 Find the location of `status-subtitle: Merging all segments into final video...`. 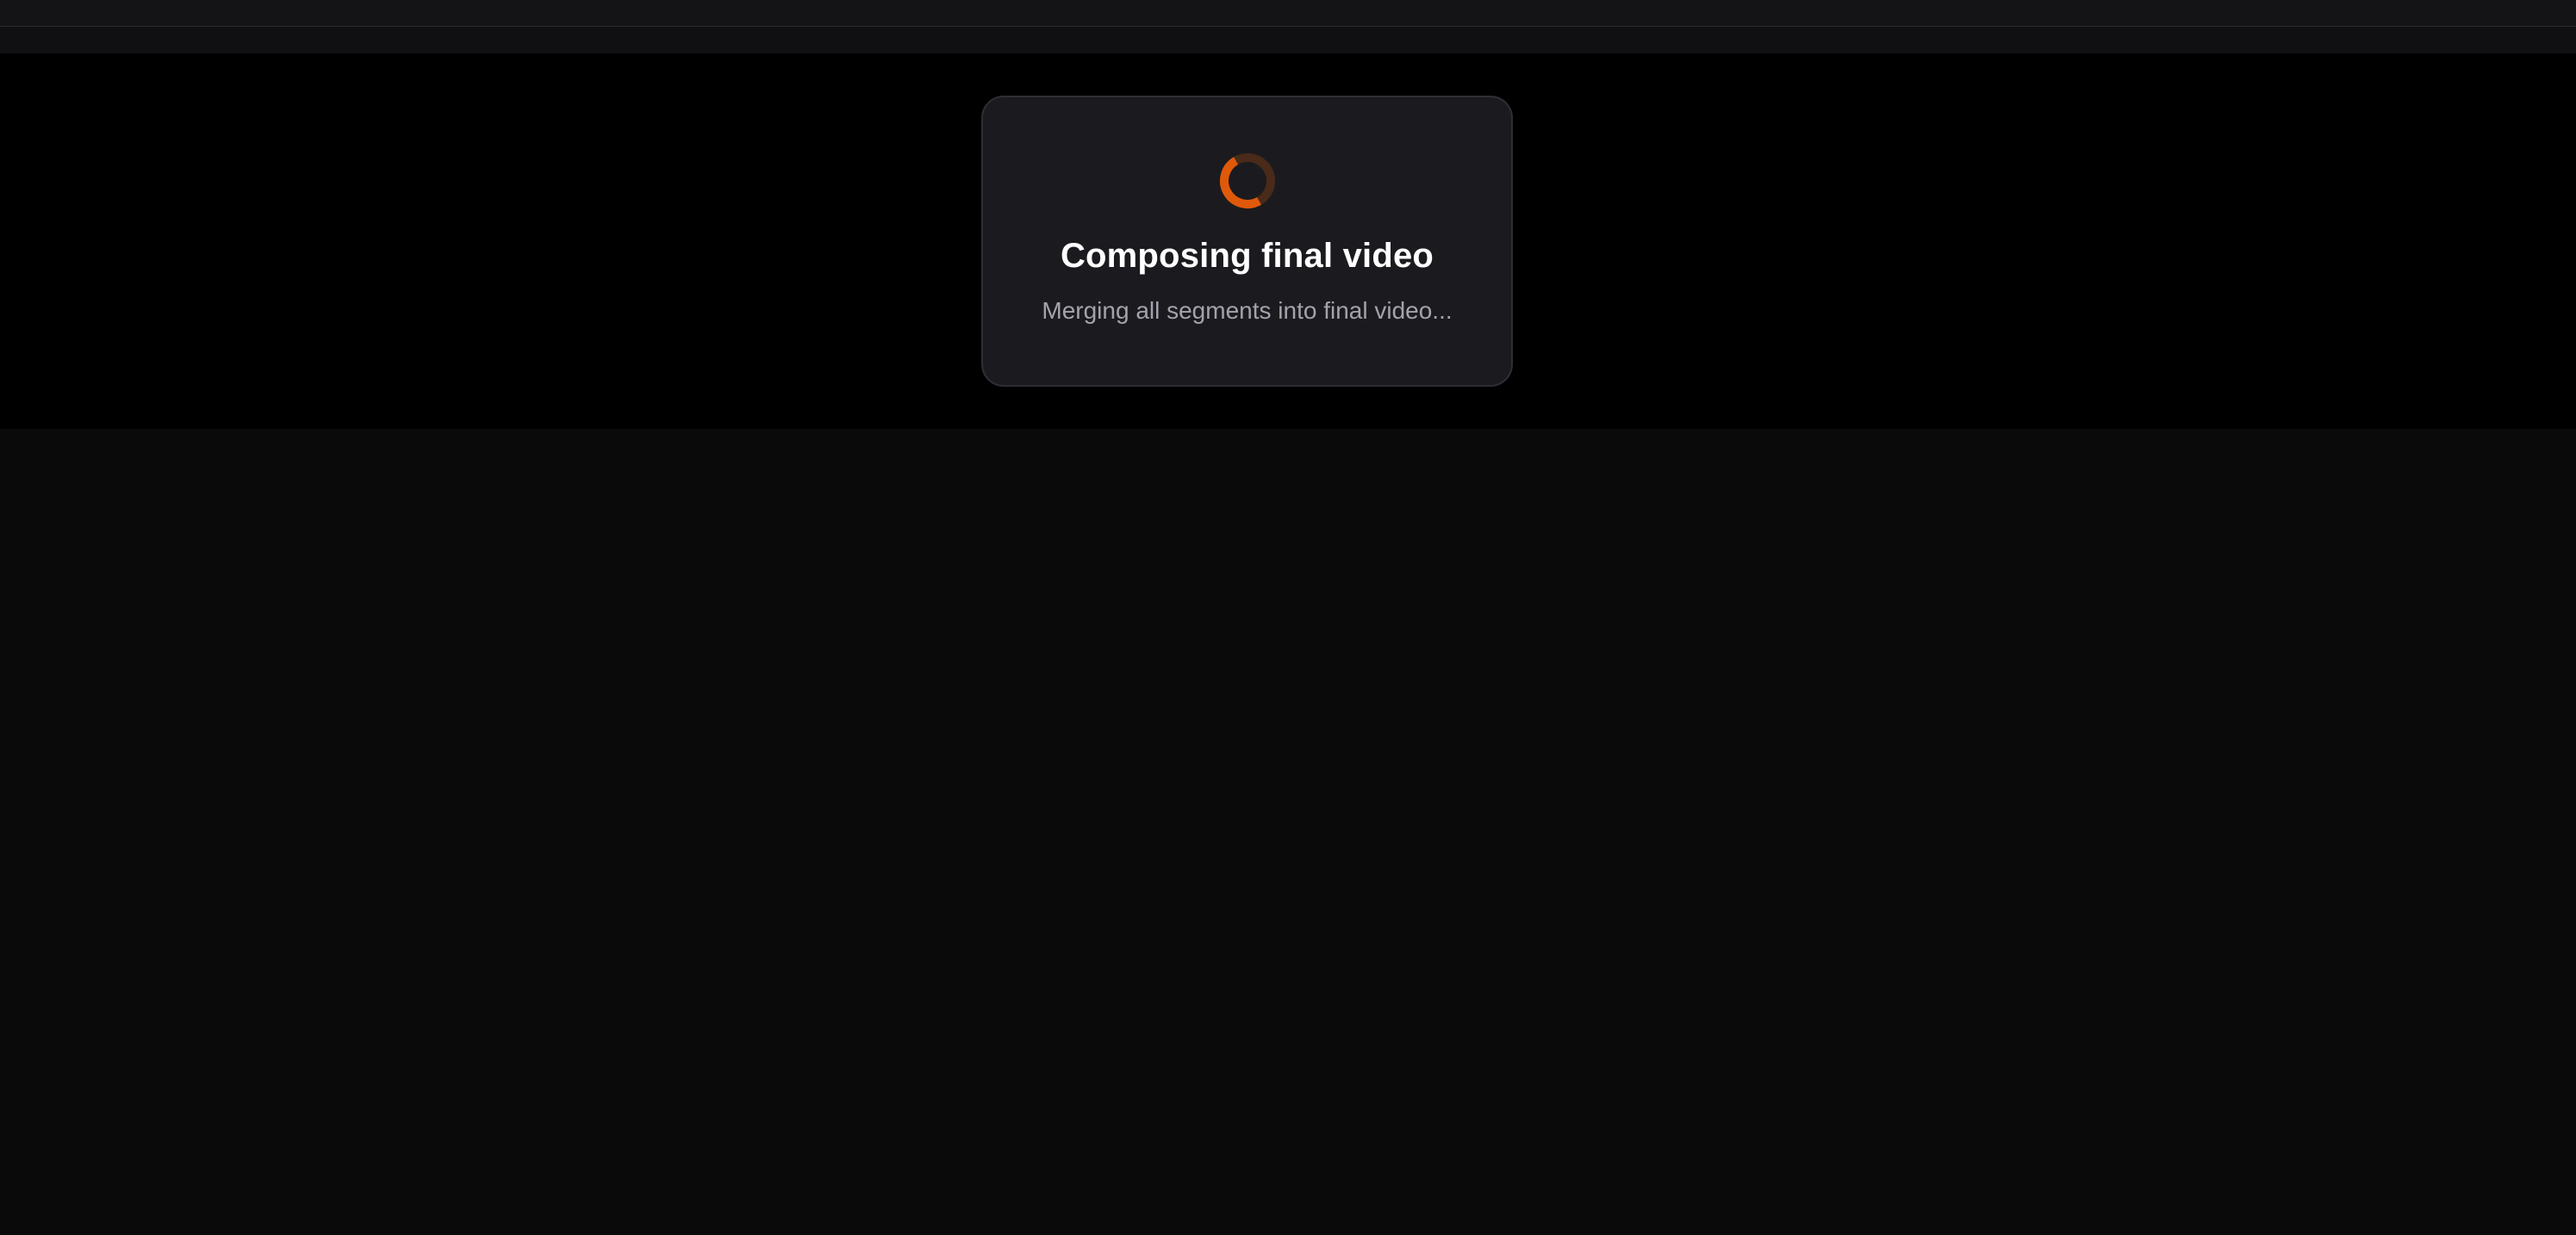

status-subtitle: Merging all segments into final video... is located at coordinates (1248, 310).